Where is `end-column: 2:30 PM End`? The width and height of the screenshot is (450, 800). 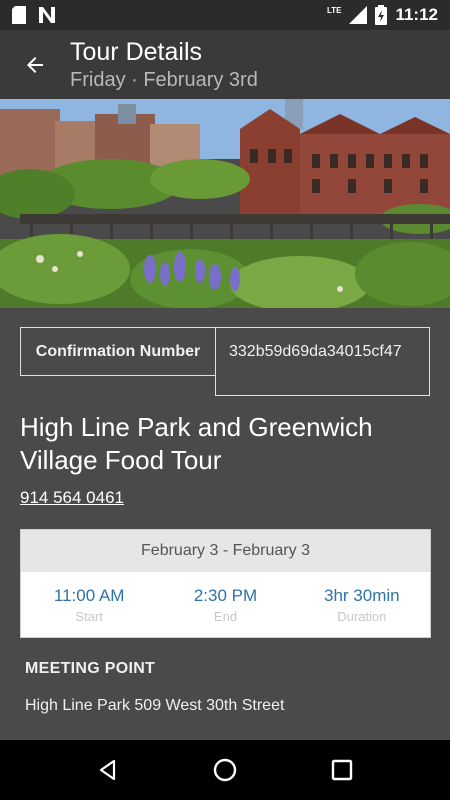
end-column: 2:30 PM End is located at coordinates (225, 605).